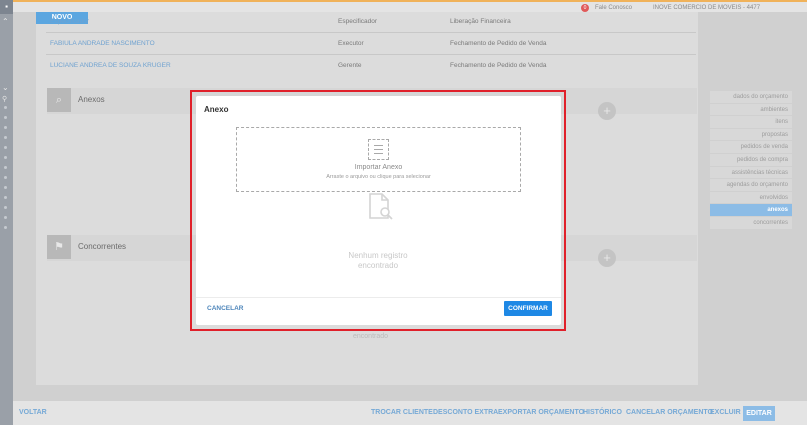 The image size is (807, 425). Describe the element at coordinates (33, 412) in the screenshot. I see `back-button: VOLTAR` at that location.